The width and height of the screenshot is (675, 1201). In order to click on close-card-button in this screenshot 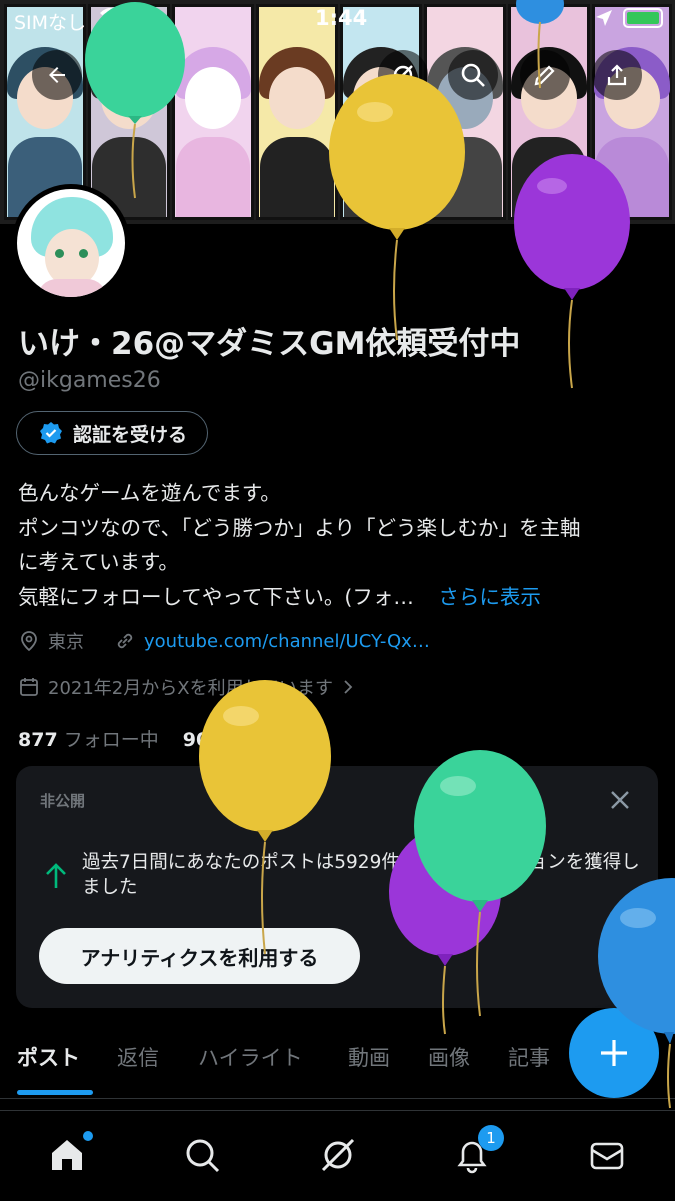, I will do `click(620, 800)`.